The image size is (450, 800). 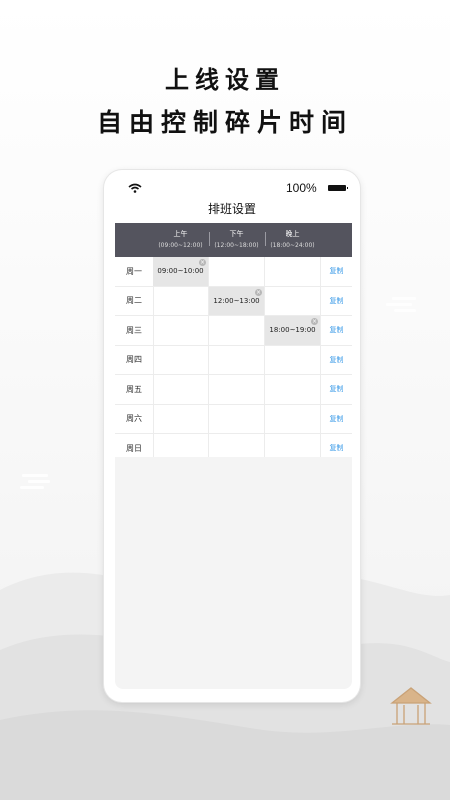 I want to click on table-row: 周四 复制, so click(x=233, y=360).